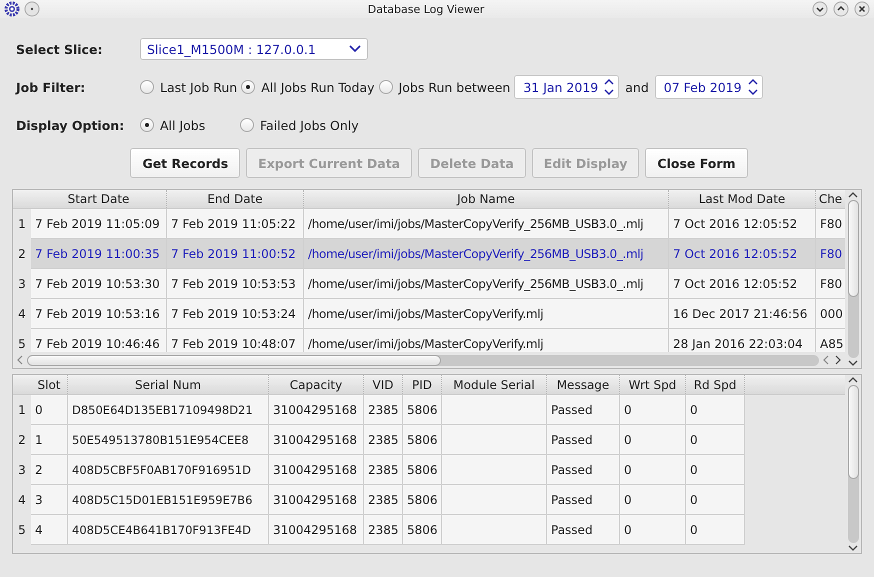 This screenshot has height=577, width=874. Describe the element at coordinates (429, 224) in the screenshot. I see `table-row: 1 7 Feb 2019 11:05:09 7 Feb 2019 11:05:22 /home/user/imi/jobs/MasterCopyVerify_256MB_USB3.0_.mlj 7 Oct 2016 12:05:52 F80` at that location.